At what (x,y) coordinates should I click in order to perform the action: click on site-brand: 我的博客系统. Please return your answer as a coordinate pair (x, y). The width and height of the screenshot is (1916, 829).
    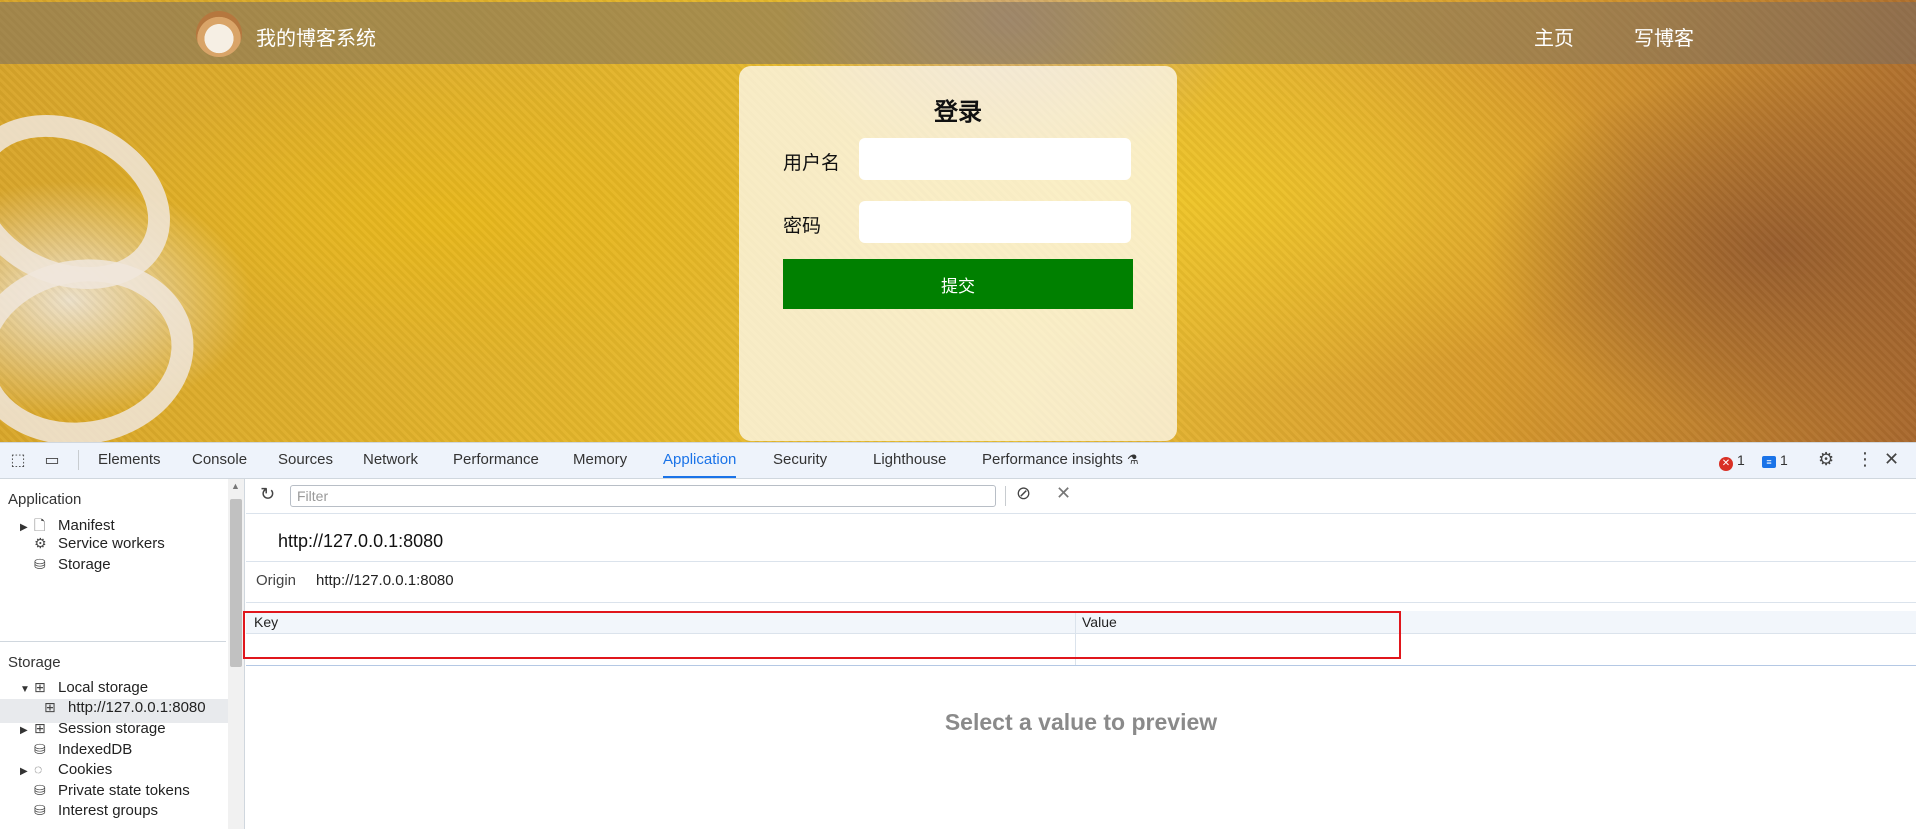
    Looking at the image, I should click on (316, 39).